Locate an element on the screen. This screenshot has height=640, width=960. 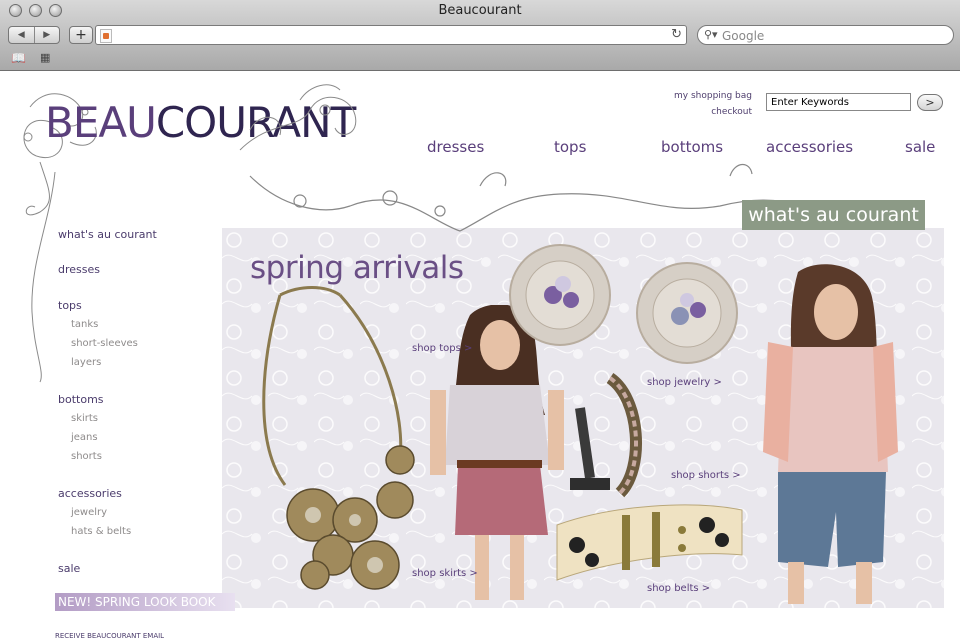
left-nav-dresses: dresses is located at coordinates (79, 269).